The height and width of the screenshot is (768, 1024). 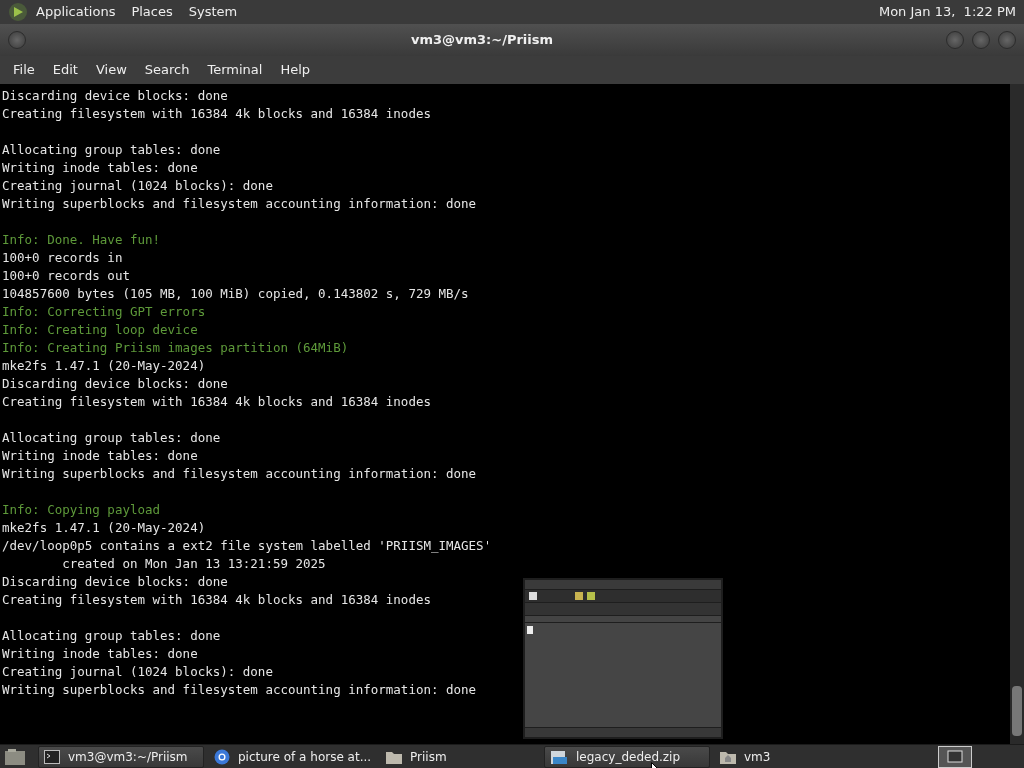 What do you see at coordinates (559, 756) in the screenshot?
I see `archive-icon` at bounding box center [559, 756].